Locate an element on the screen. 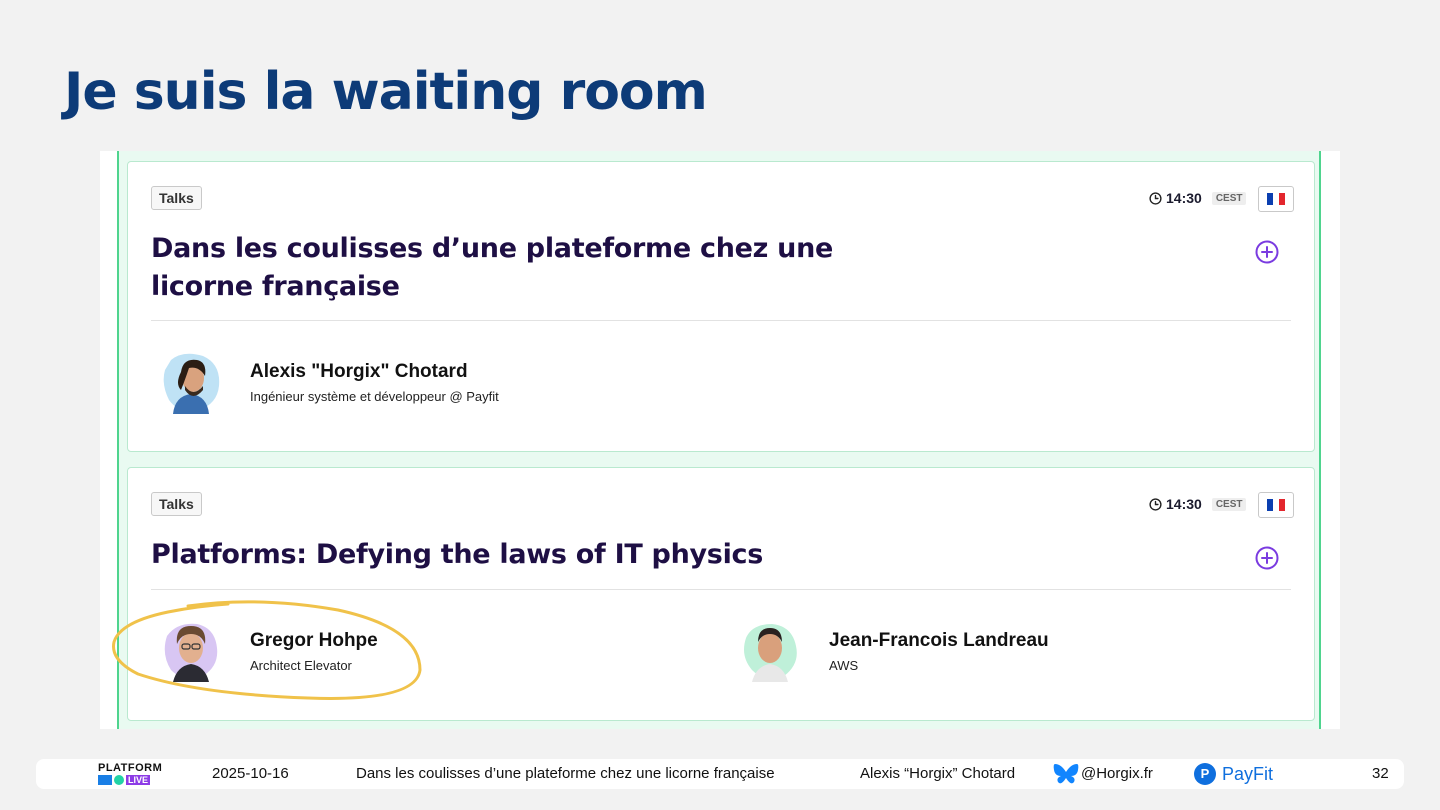  platformcon-logo: PLATFORM LIVE is located at coordinates (134, 774).